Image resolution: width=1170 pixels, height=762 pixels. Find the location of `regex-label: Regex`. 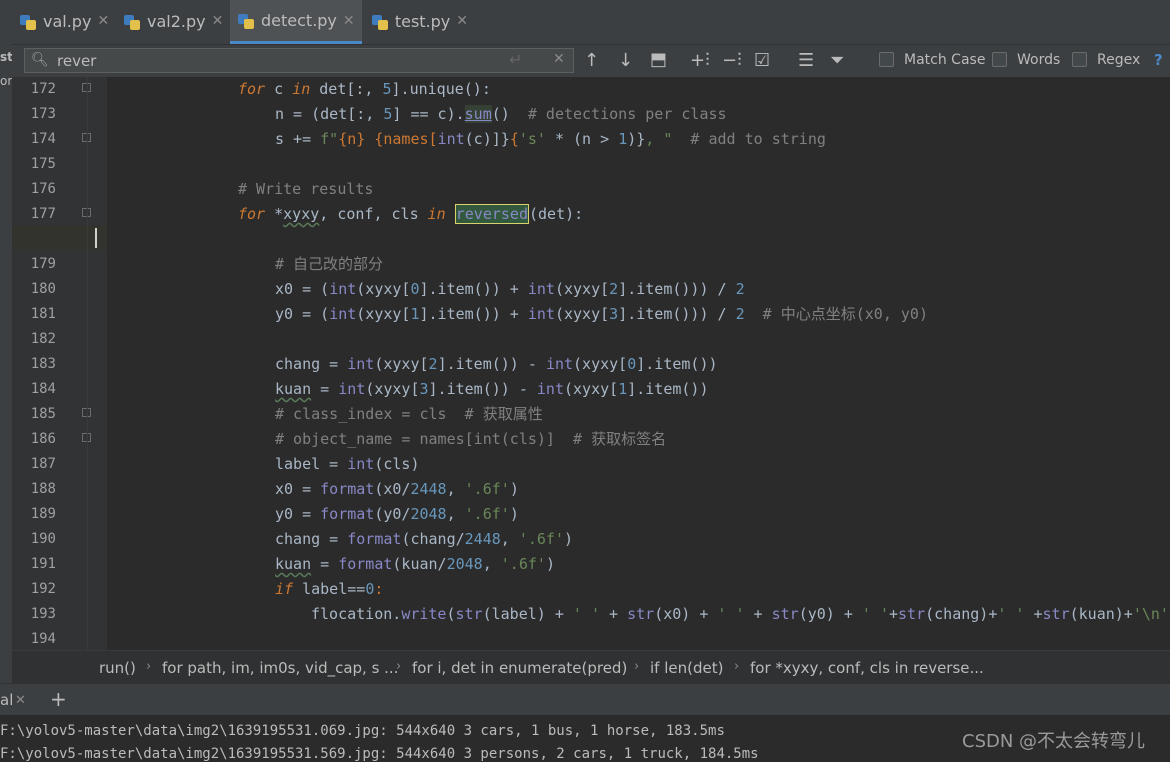

regex-label: Regex is located at coordinates (1118, 60).